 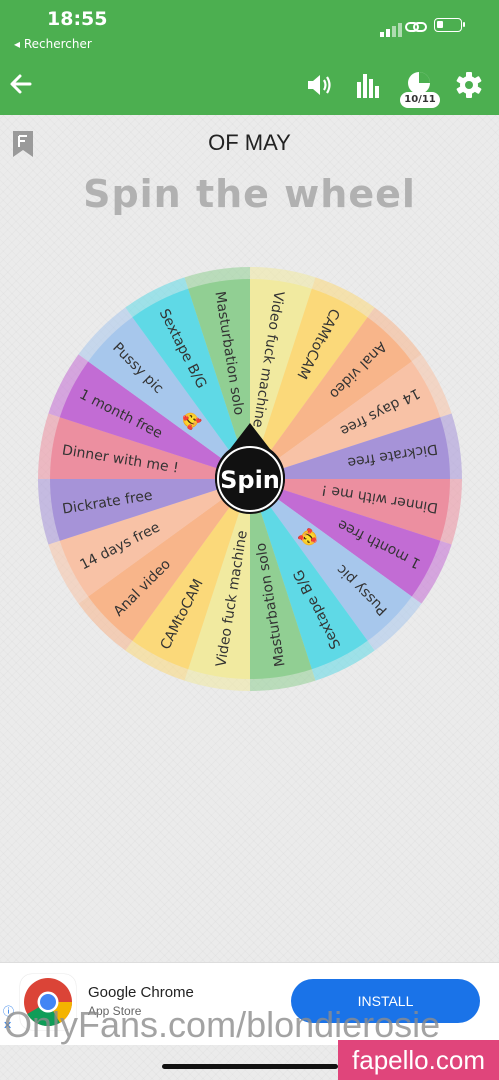 I want to click on status-back-link: ◂ Rechercher, so click(x=53, y=44).